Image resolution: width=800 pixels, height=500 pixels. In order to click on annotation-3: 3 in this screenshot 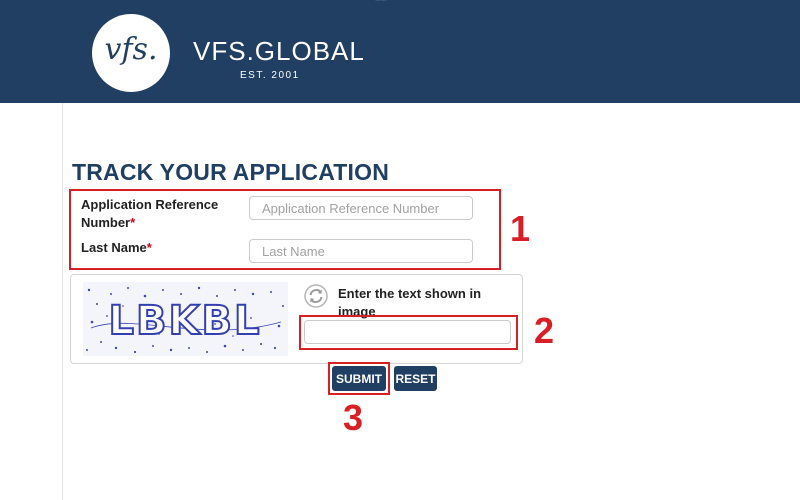, I will do `click(353, 417)`.